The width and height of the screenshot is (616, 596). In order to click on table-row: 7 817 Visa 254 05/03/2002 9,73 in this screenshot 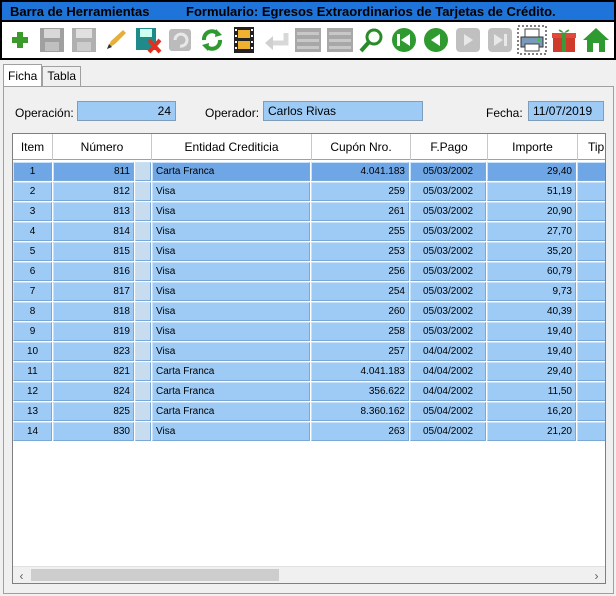, I will do `click(309, 291)`.